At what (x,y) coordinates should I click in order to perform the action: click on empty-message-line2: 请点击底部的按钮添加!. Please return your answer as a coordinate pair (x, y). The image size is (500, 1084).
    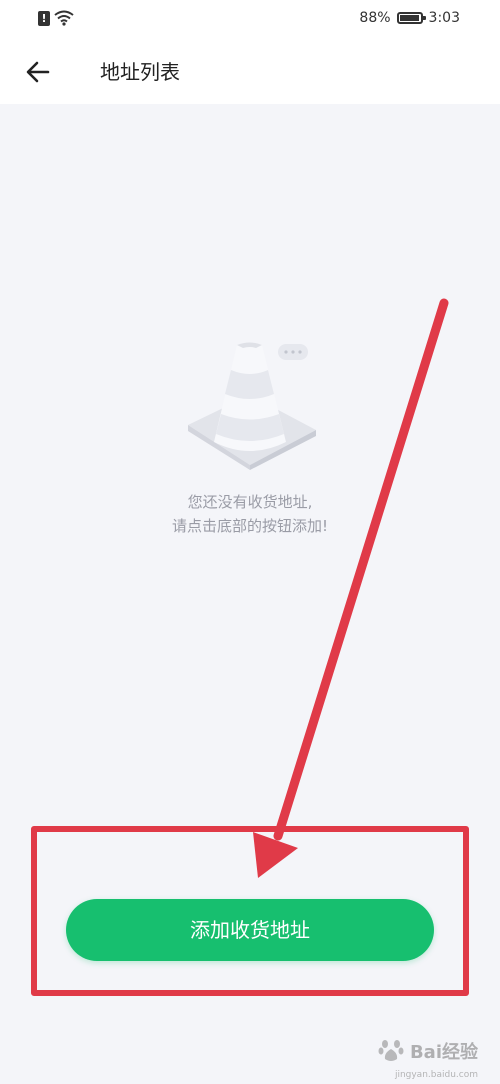
    Looking at the image, I should click on (249, 526).